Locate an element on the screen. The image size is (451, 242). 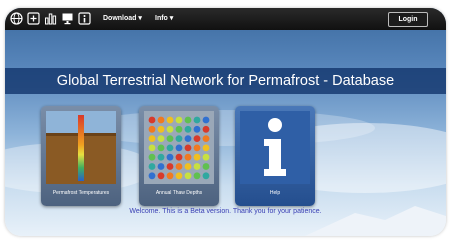
top-navbar: Download ▾ Info ▾ Login is located at coordinates (225, 19).